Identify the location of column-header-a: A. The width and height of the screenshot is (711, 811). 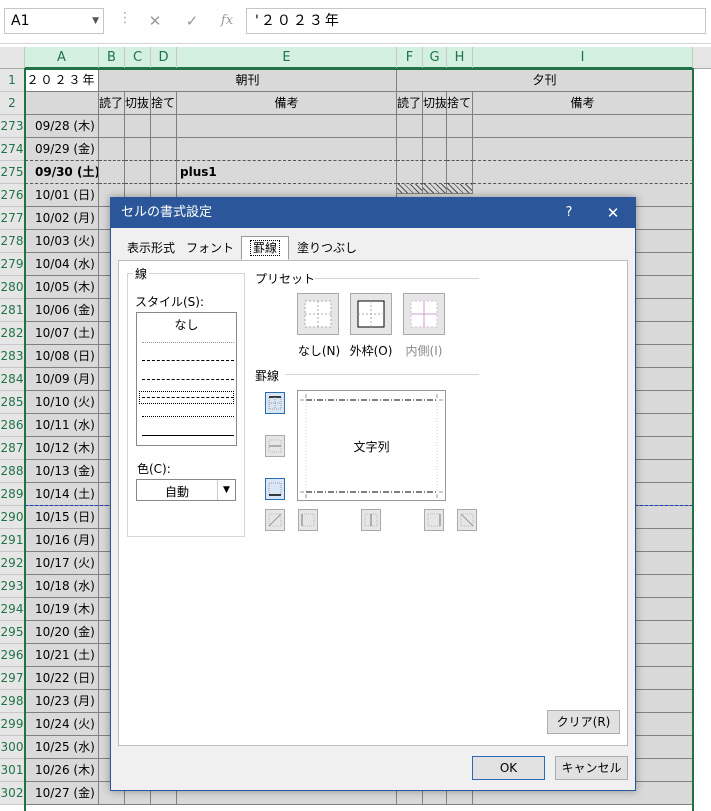
(62, 58).